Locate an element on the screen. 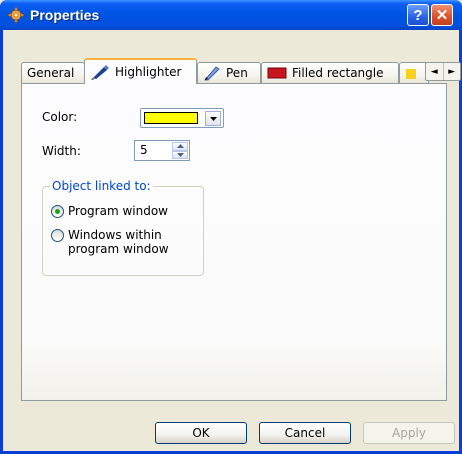 Image resolution: width=462 pixels, height=454 pixels. color-swatch is located at coordinates (171, 118).